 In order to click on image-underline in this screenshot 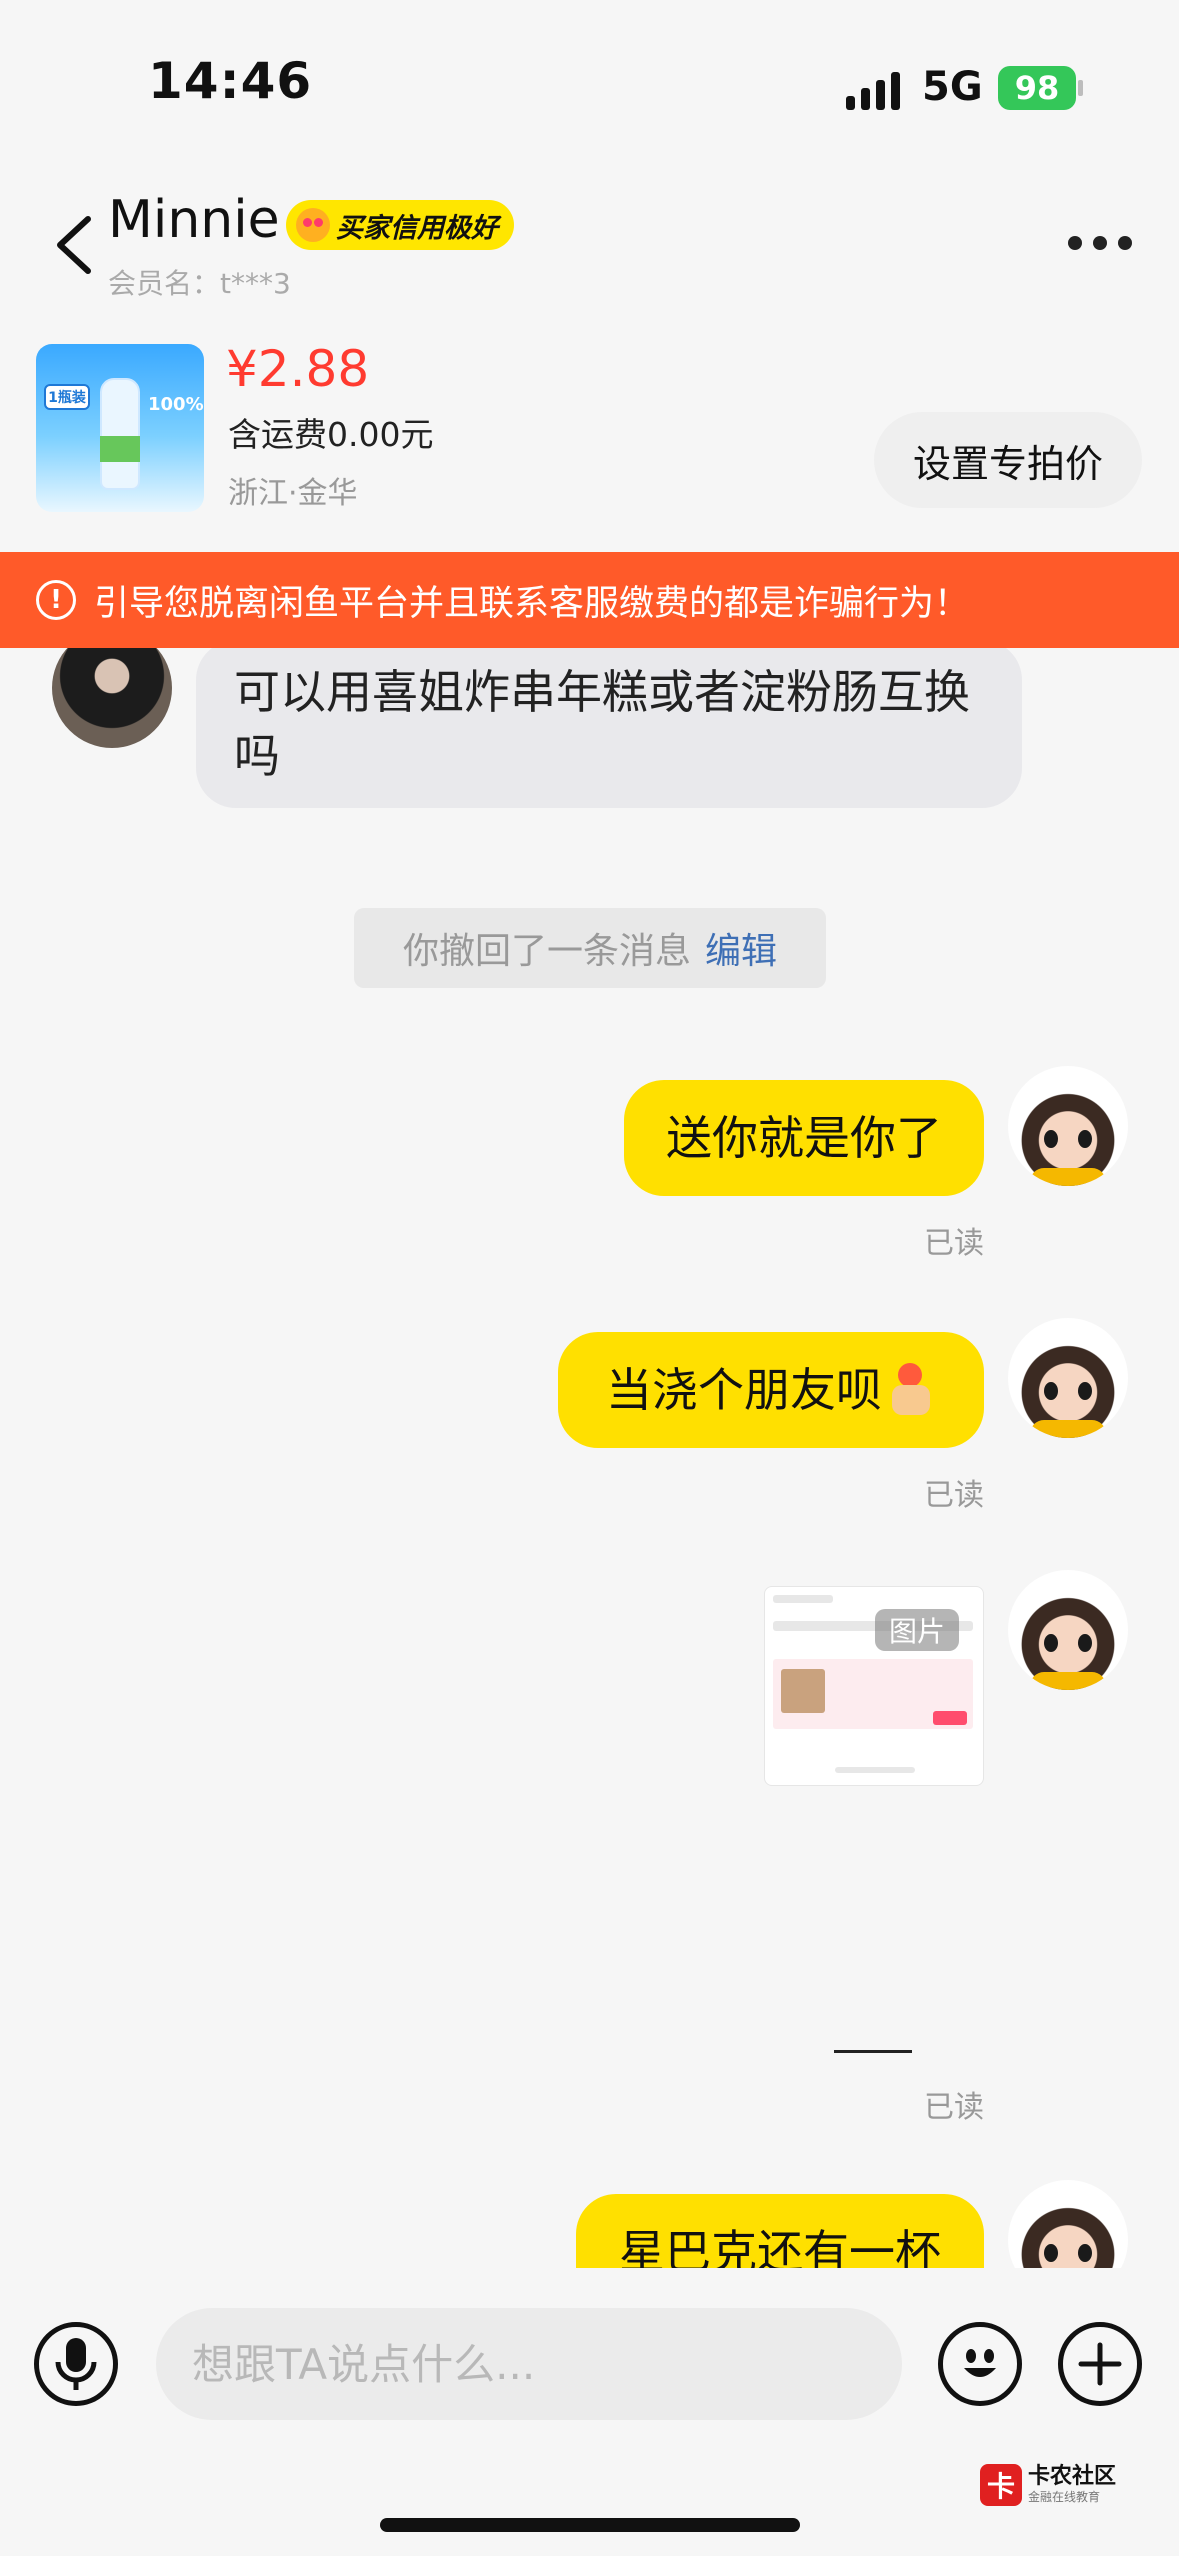, I will do `click(873, 2051)`.